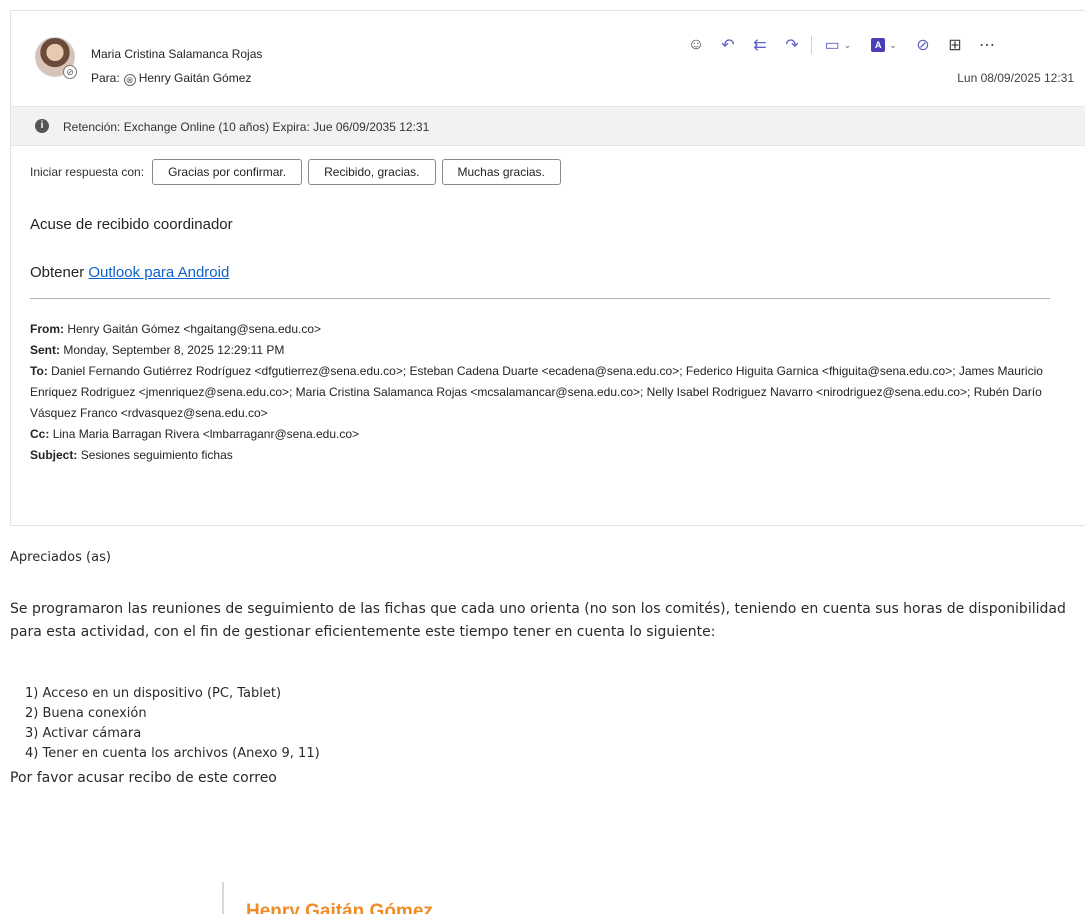 The image size is (1085, 914). I want to click on to-label: Para:, so click(105, 78).